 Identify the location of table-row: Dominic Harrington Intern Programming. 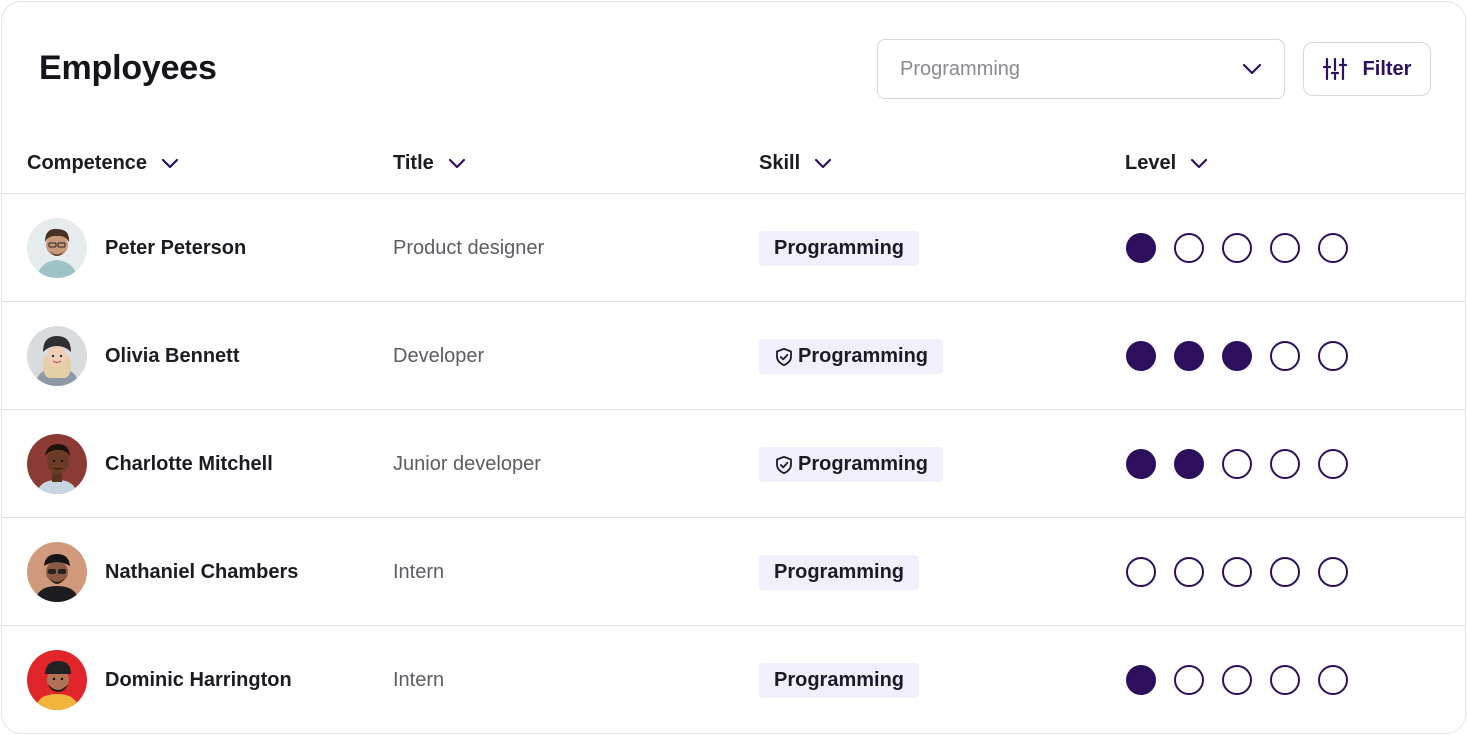
(733, 679).